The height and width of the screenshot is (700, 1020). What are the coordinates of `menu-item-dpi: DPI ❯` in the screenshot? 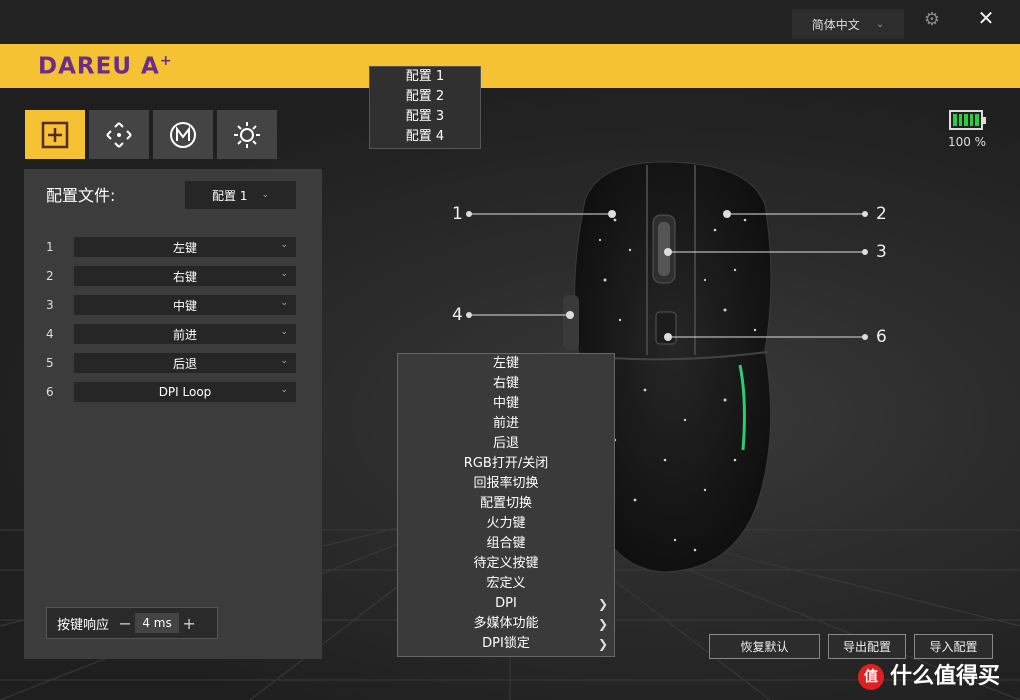 It's located at (506, 604).